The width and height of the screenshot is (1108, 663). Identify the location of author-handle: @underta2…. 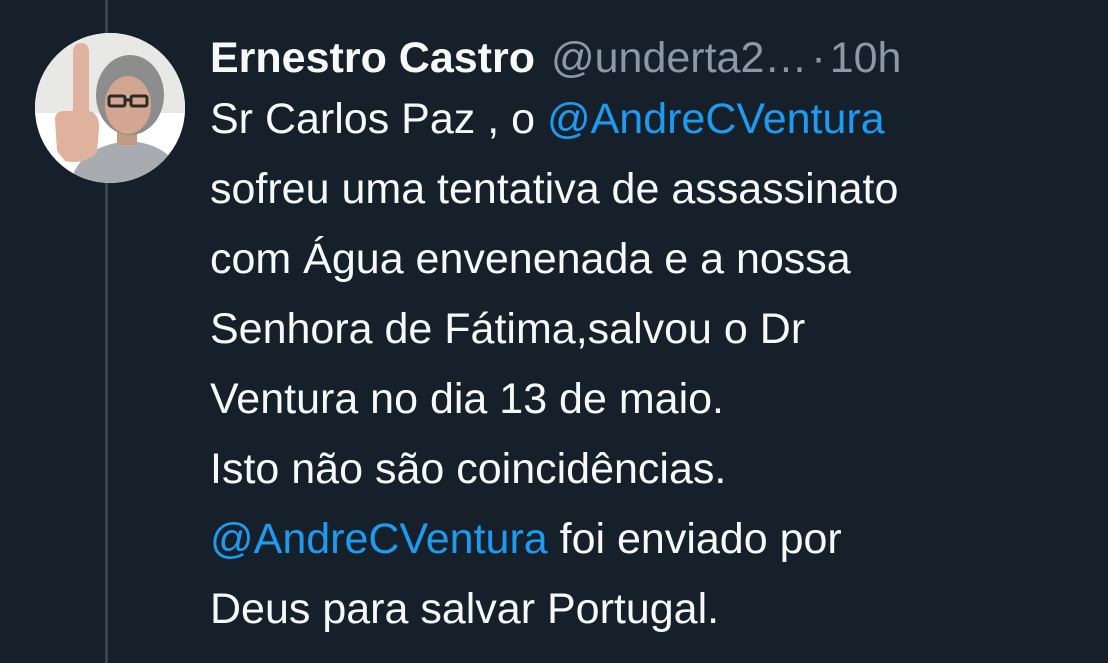
(679, 58).